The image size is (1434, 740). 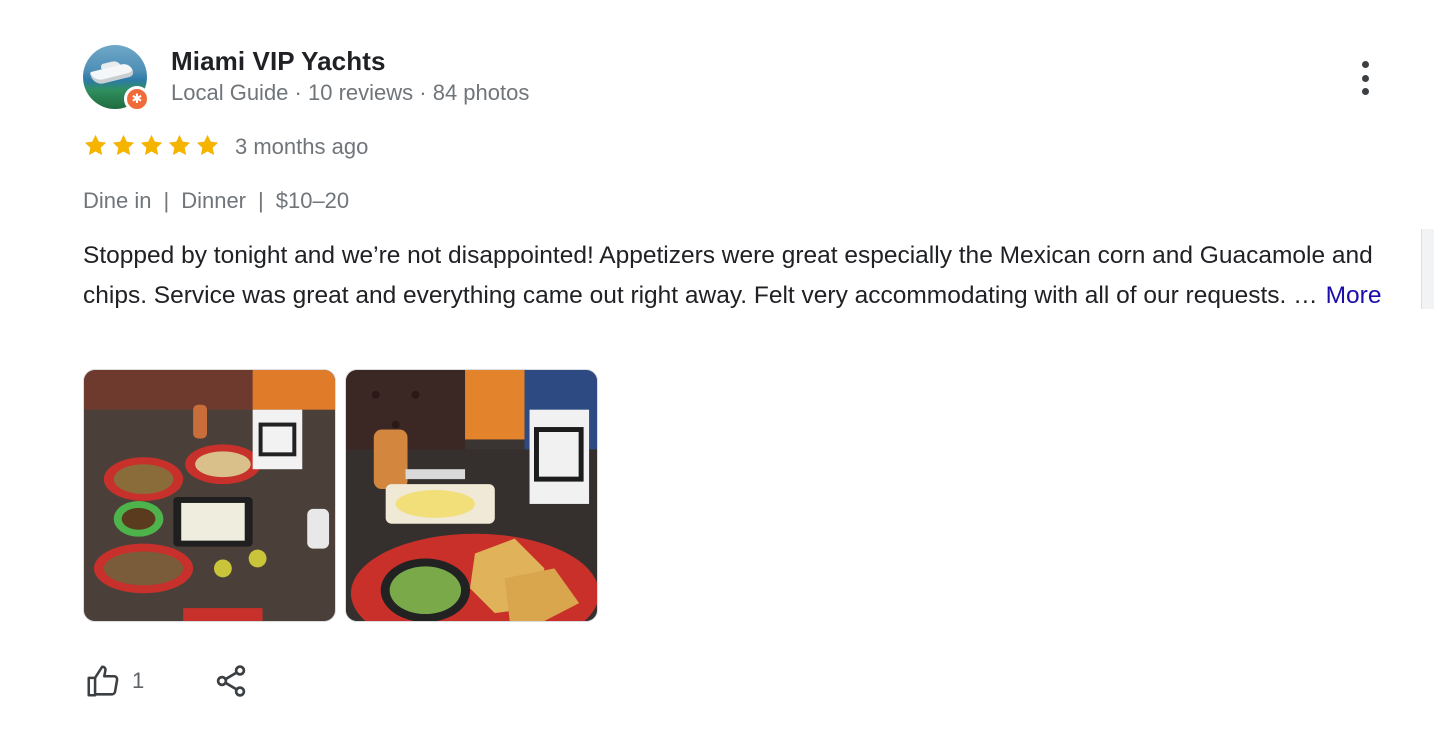 I want to click on reviewer-meta: Local Guide · 10 reviews · 84 photos, so click(x=350, y=93).